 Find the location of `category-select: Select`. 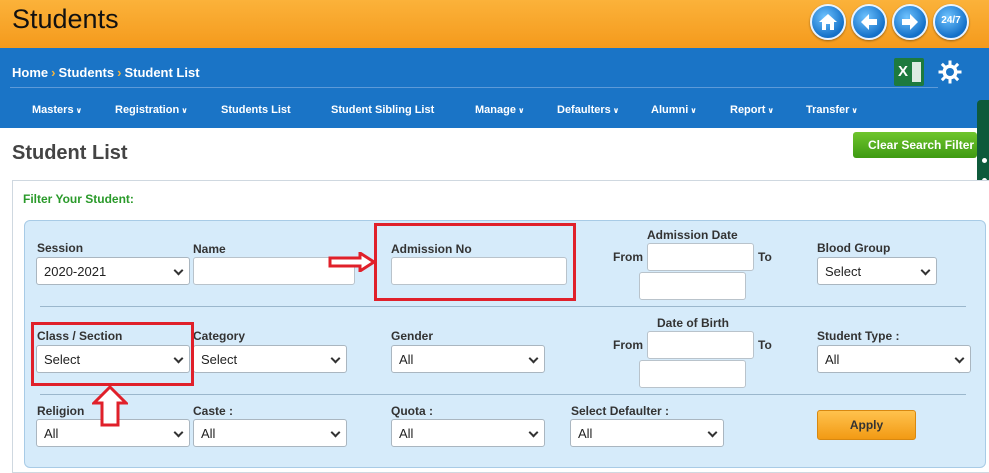

category-select: Select is located at coordinates (270, 359).